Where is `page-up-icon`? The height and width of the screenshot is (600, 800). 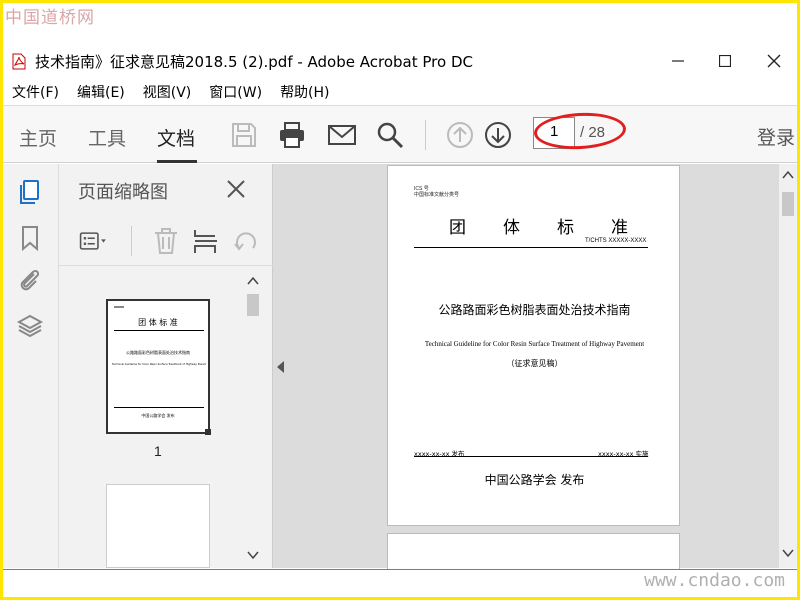
page-up-icon is located at coordinates (460, 135).